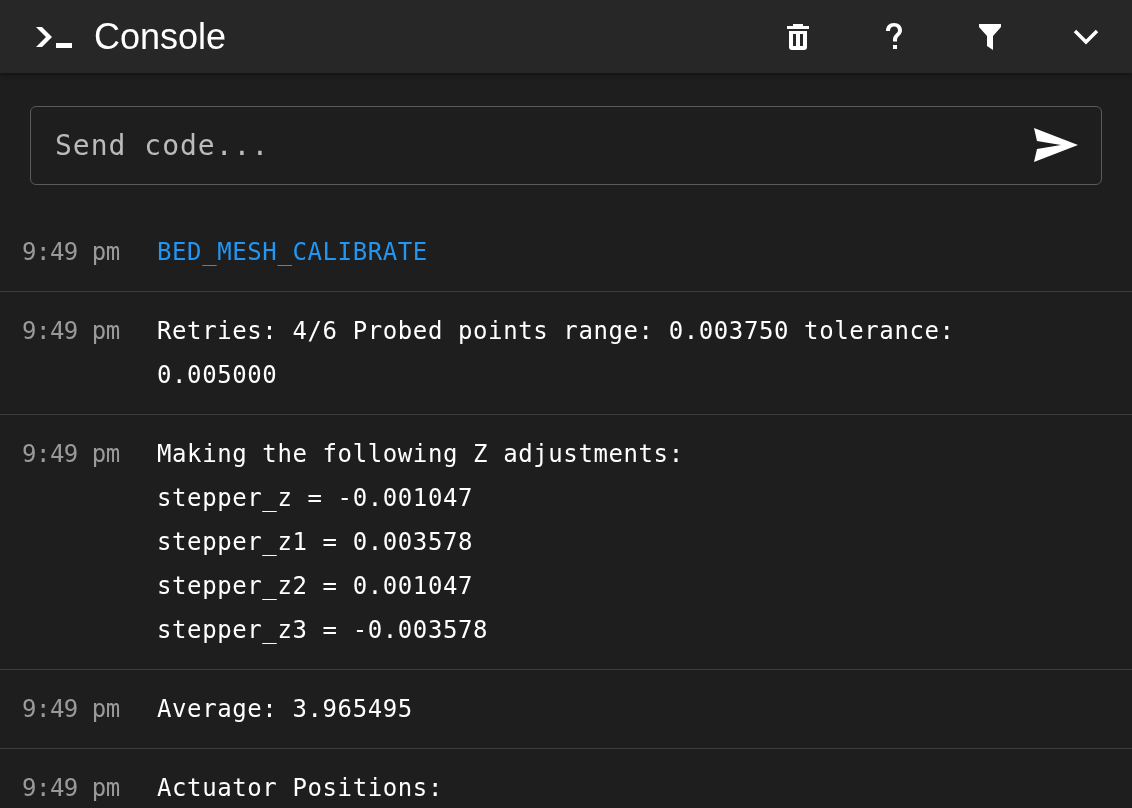 The width and height of the screenshot is (1132, 808). Describe the element at coordinates (556, 331) in the screenshot. I see `log-message: Retries: 4/6 Probed points range: 0.003750 tolerance:` at that location.